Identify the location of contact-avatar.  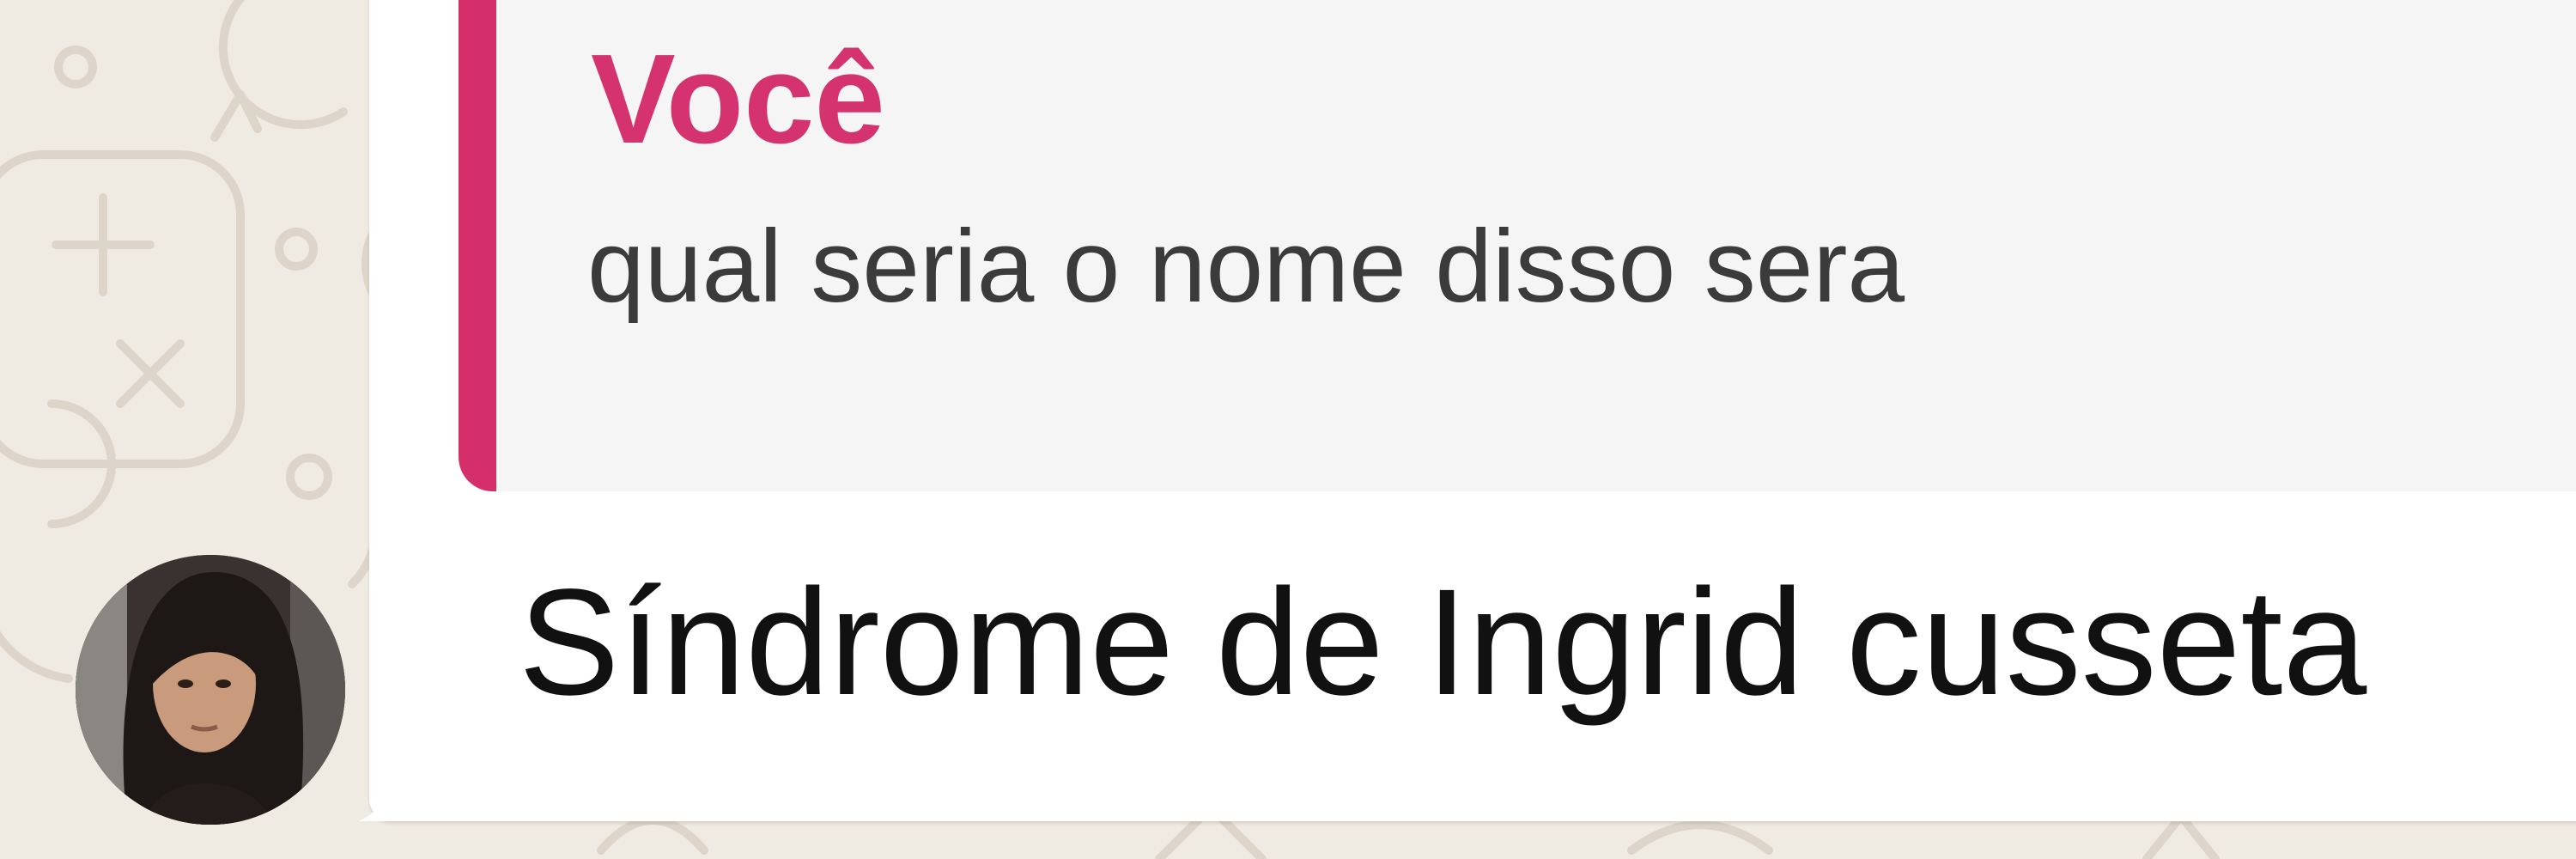
(210, 690).